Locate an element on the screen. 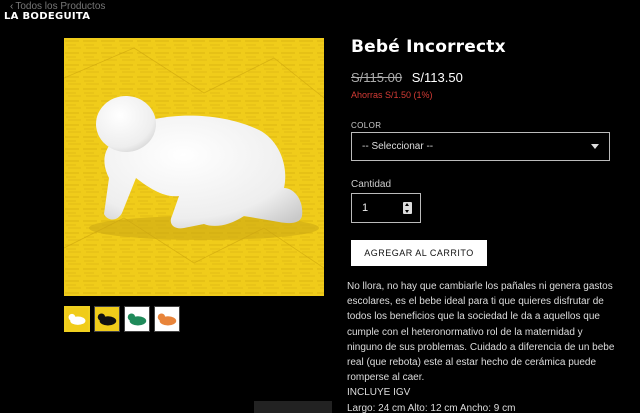 The image size is (640, 413). thumbnail-black-on-yellow is located at coordinates (107, 319).